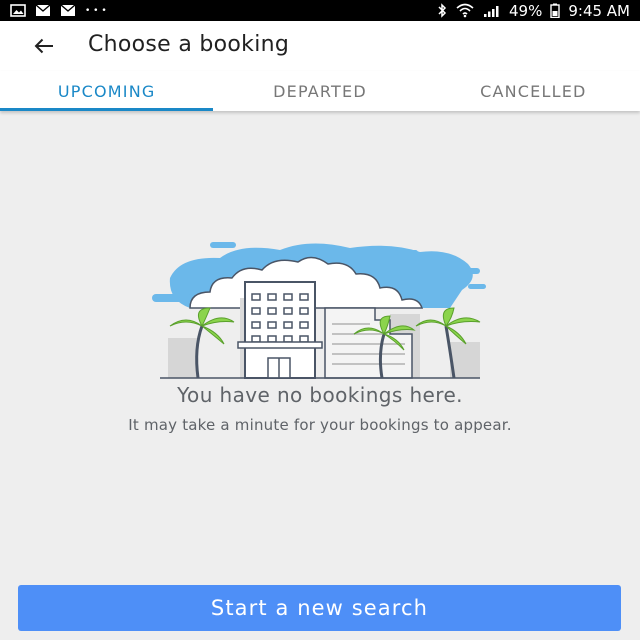 The height and width of the screenshot is (640, 640). I want to click on tab-cancelled: CANCELLED, so click(533, 91).